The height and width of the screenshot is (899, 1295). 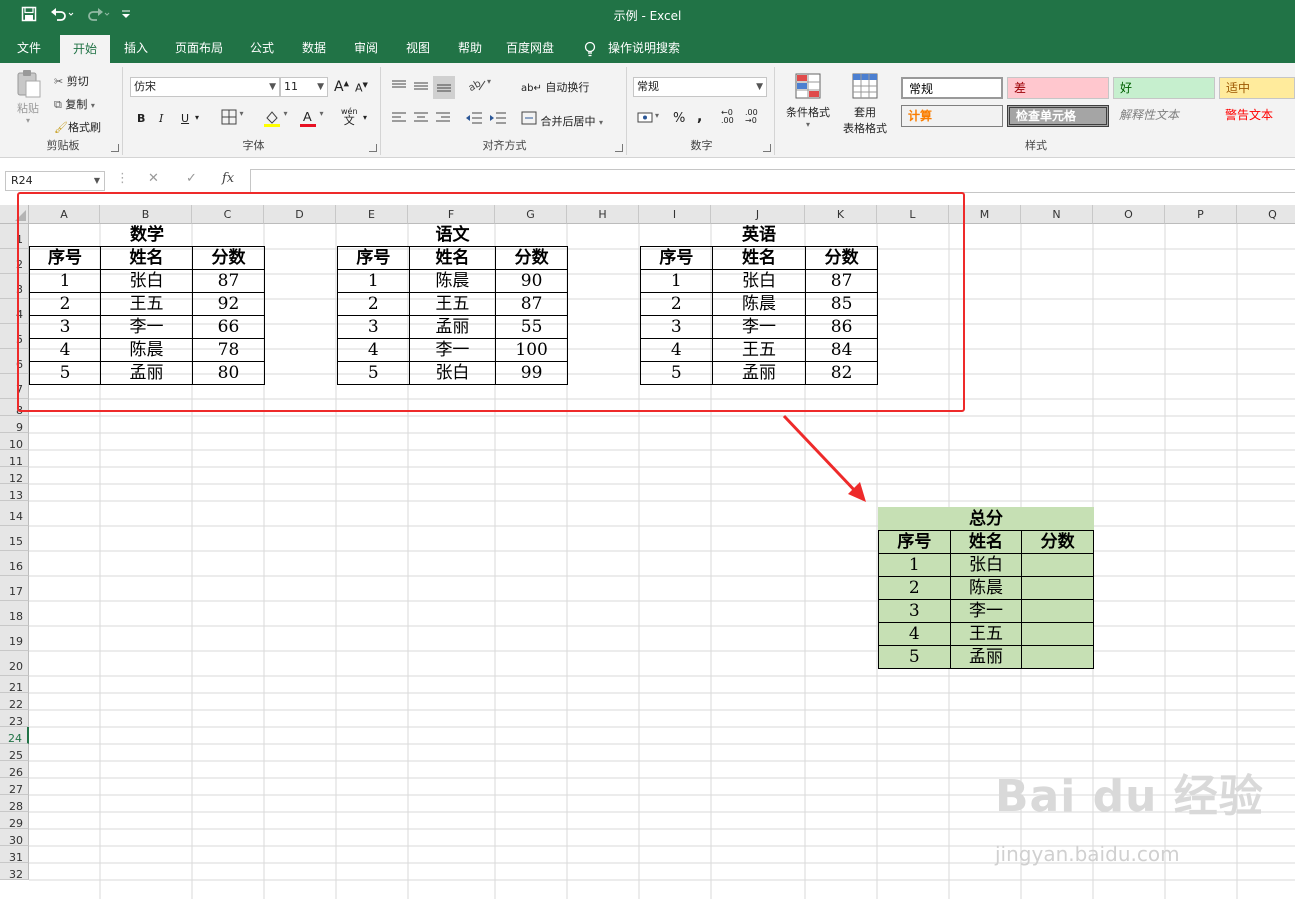 I want to click on shrink-font-button: A▼, so click(x=361, y=88).